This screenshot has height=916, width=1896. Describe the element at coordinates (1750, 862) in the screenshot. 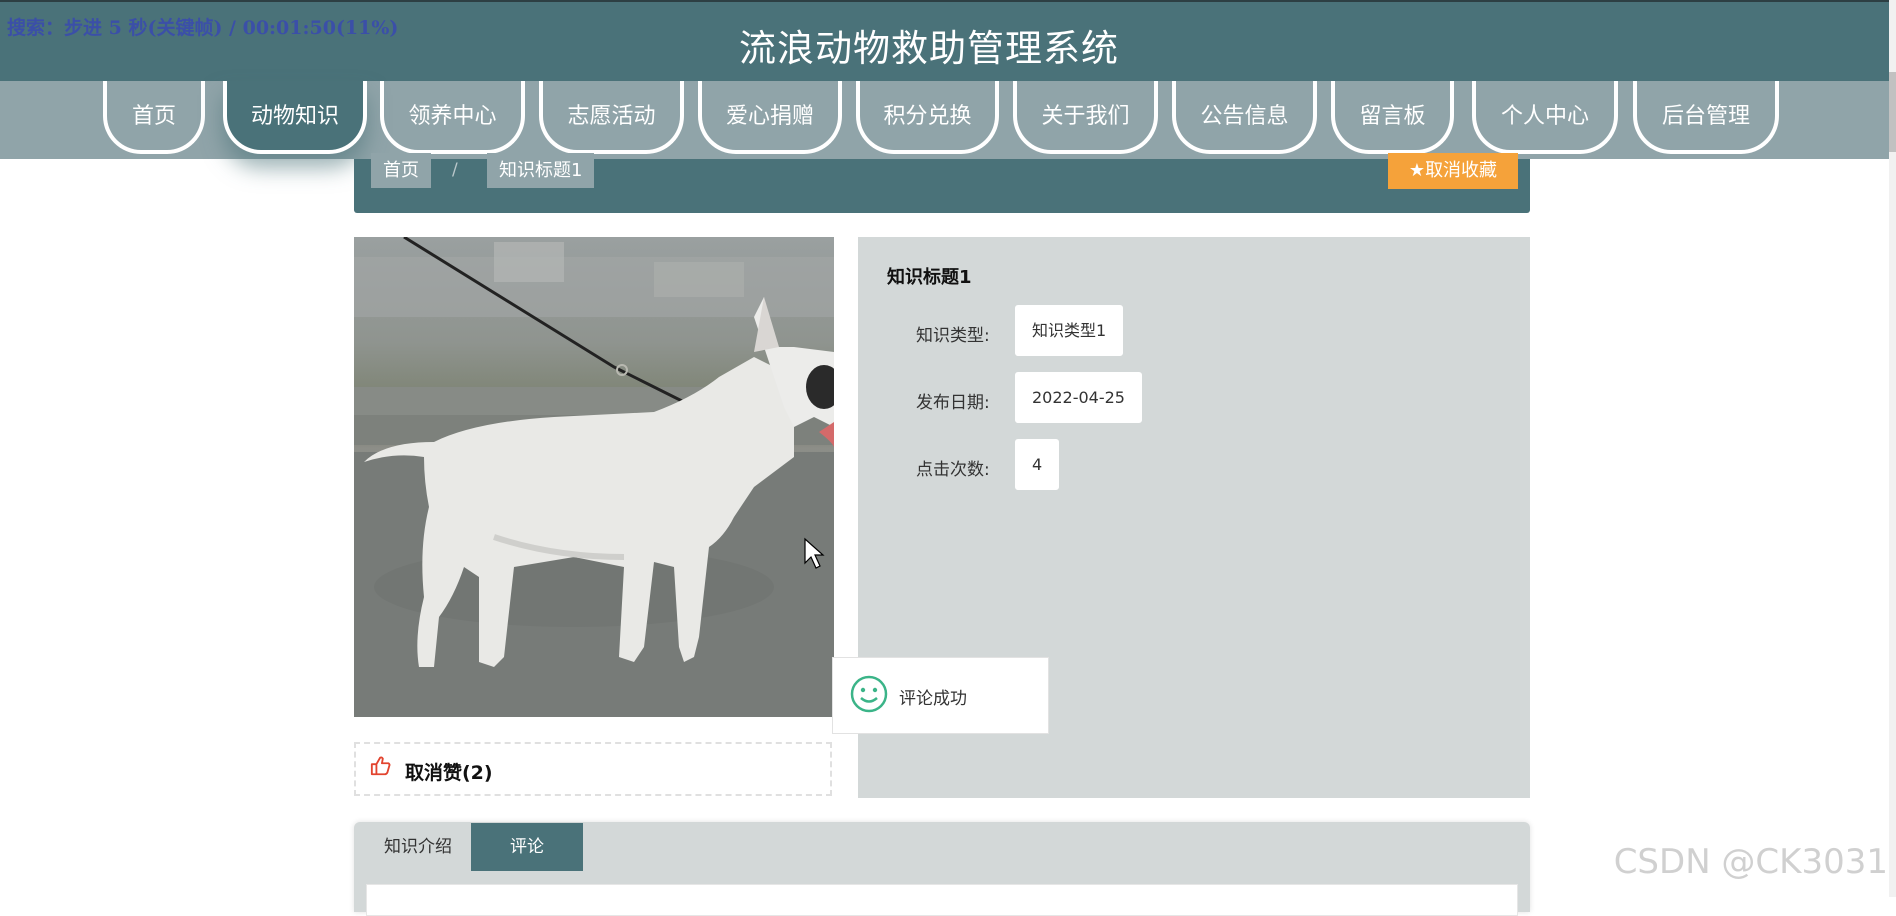

I see `watermark: CSDN @CK3031` at that location.